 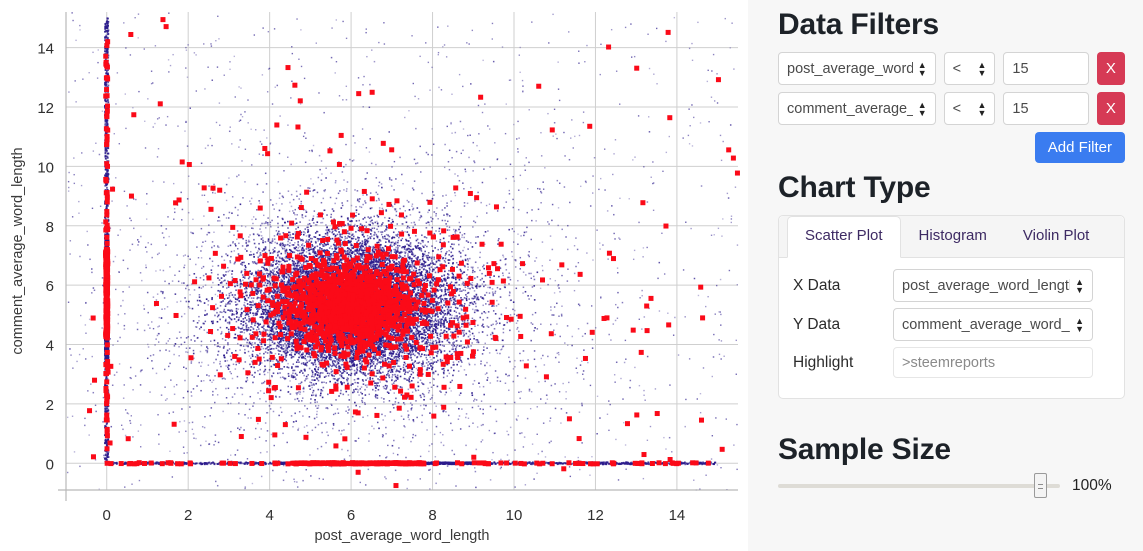 I want to click on filter-field-value: post_average_word_, so click(x=850, y=69).